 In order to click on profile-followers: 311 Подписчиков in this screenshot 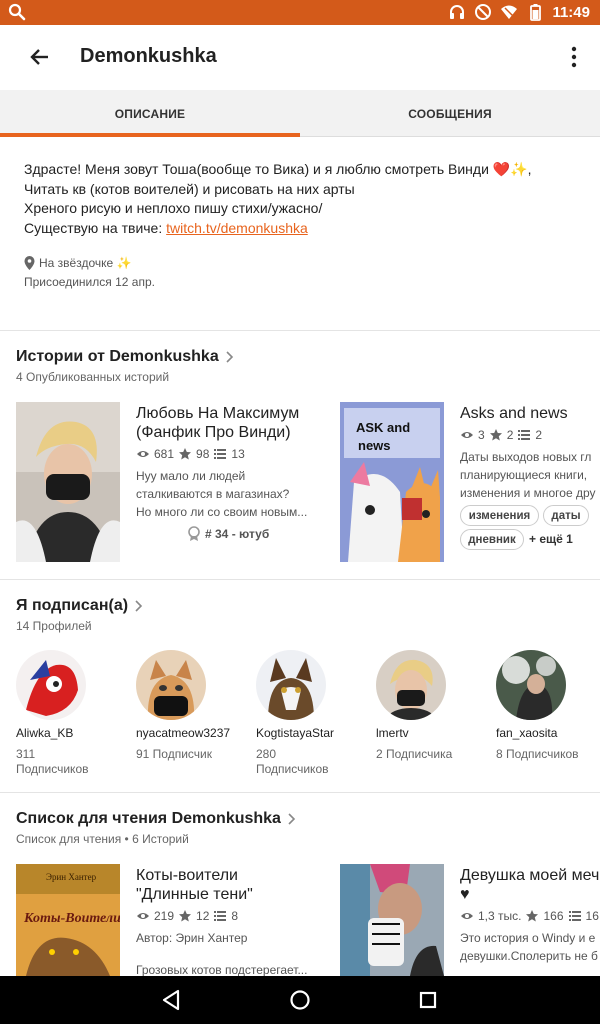, I will do `click(52, 762)`.